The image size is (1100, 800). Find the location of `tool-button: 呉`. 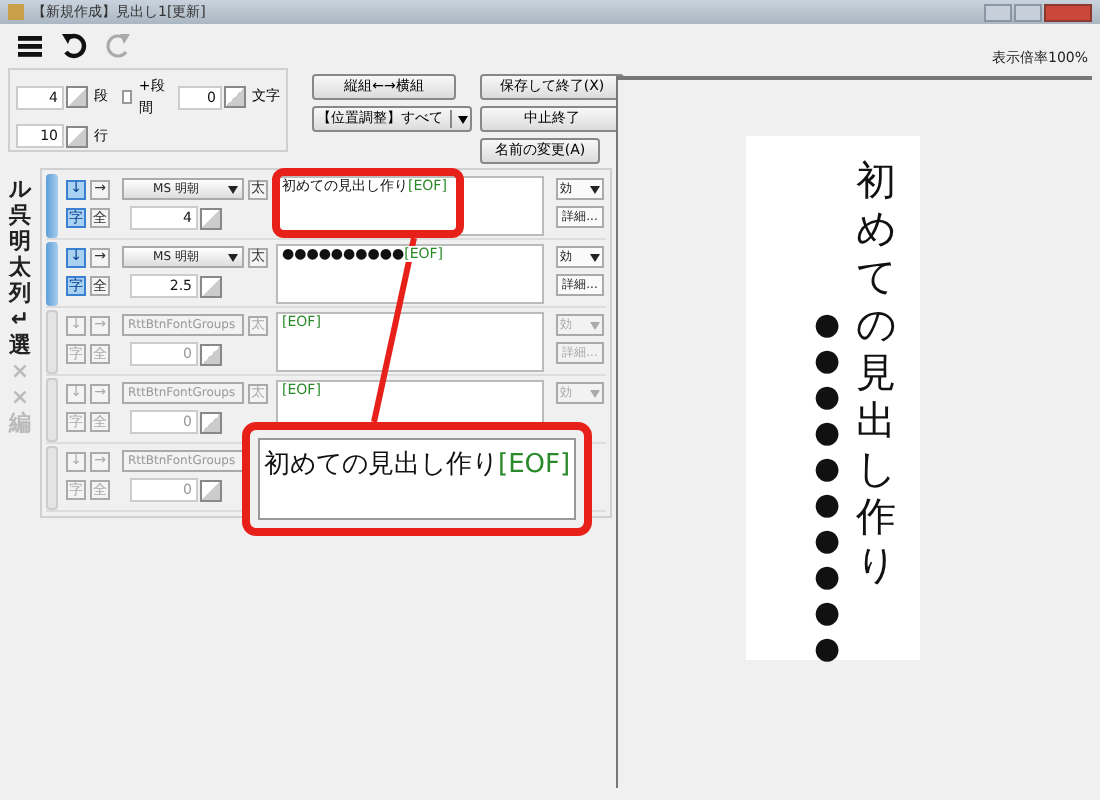

tool-button: 呉 is located at coordinates (20, 215).